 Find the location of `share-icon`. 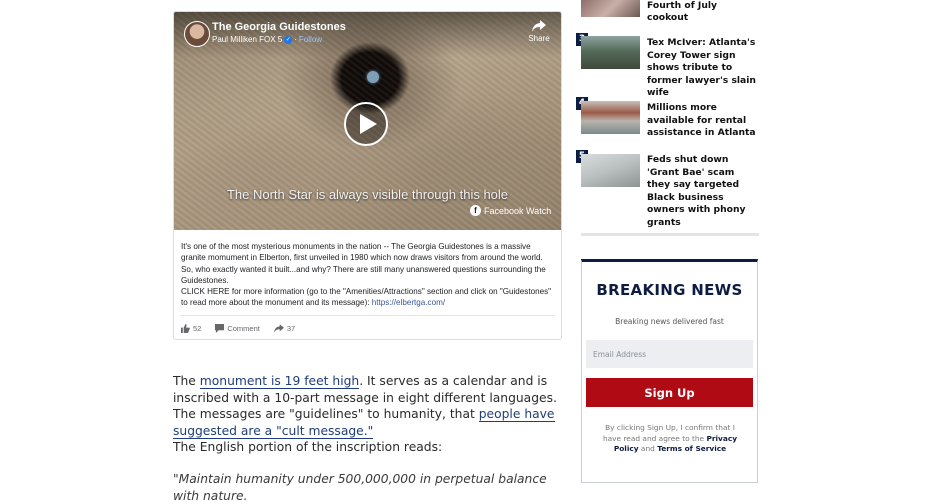

share-icon is located at coordinates (539, 26).